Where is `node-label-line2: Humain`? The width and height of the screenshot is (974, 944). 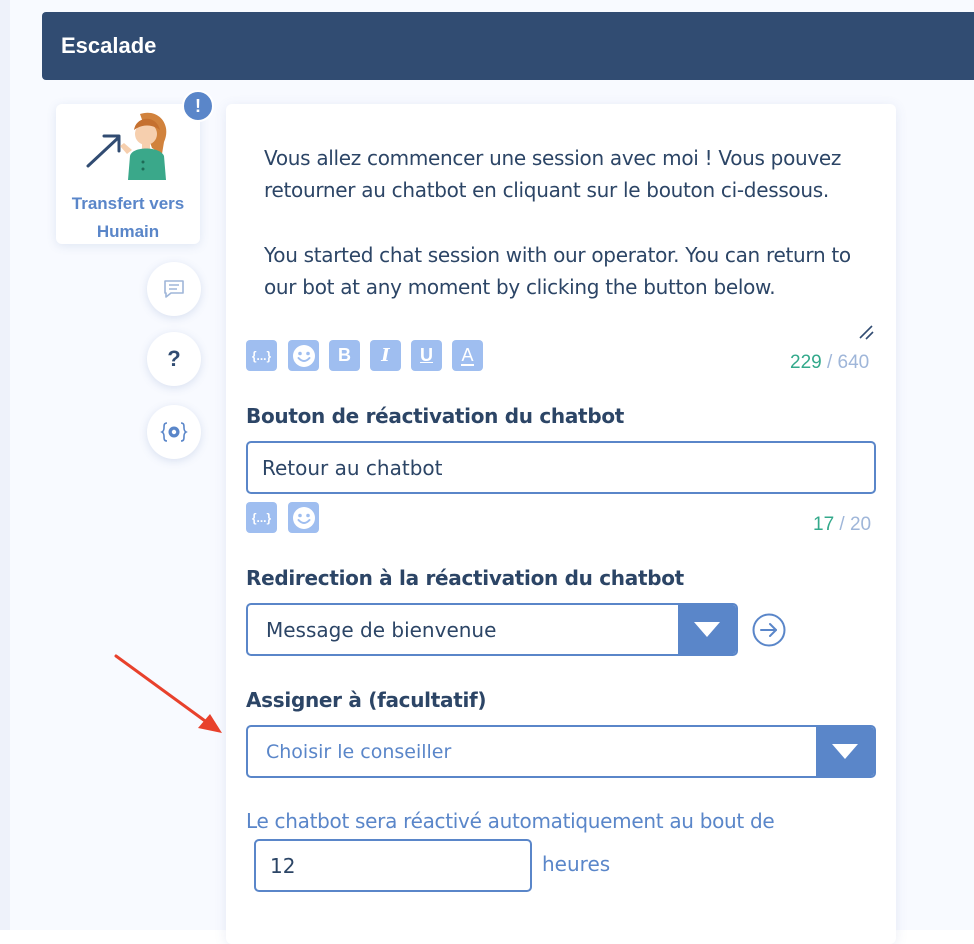
node-label-line2: Humain is located at coordinates (128, 231).